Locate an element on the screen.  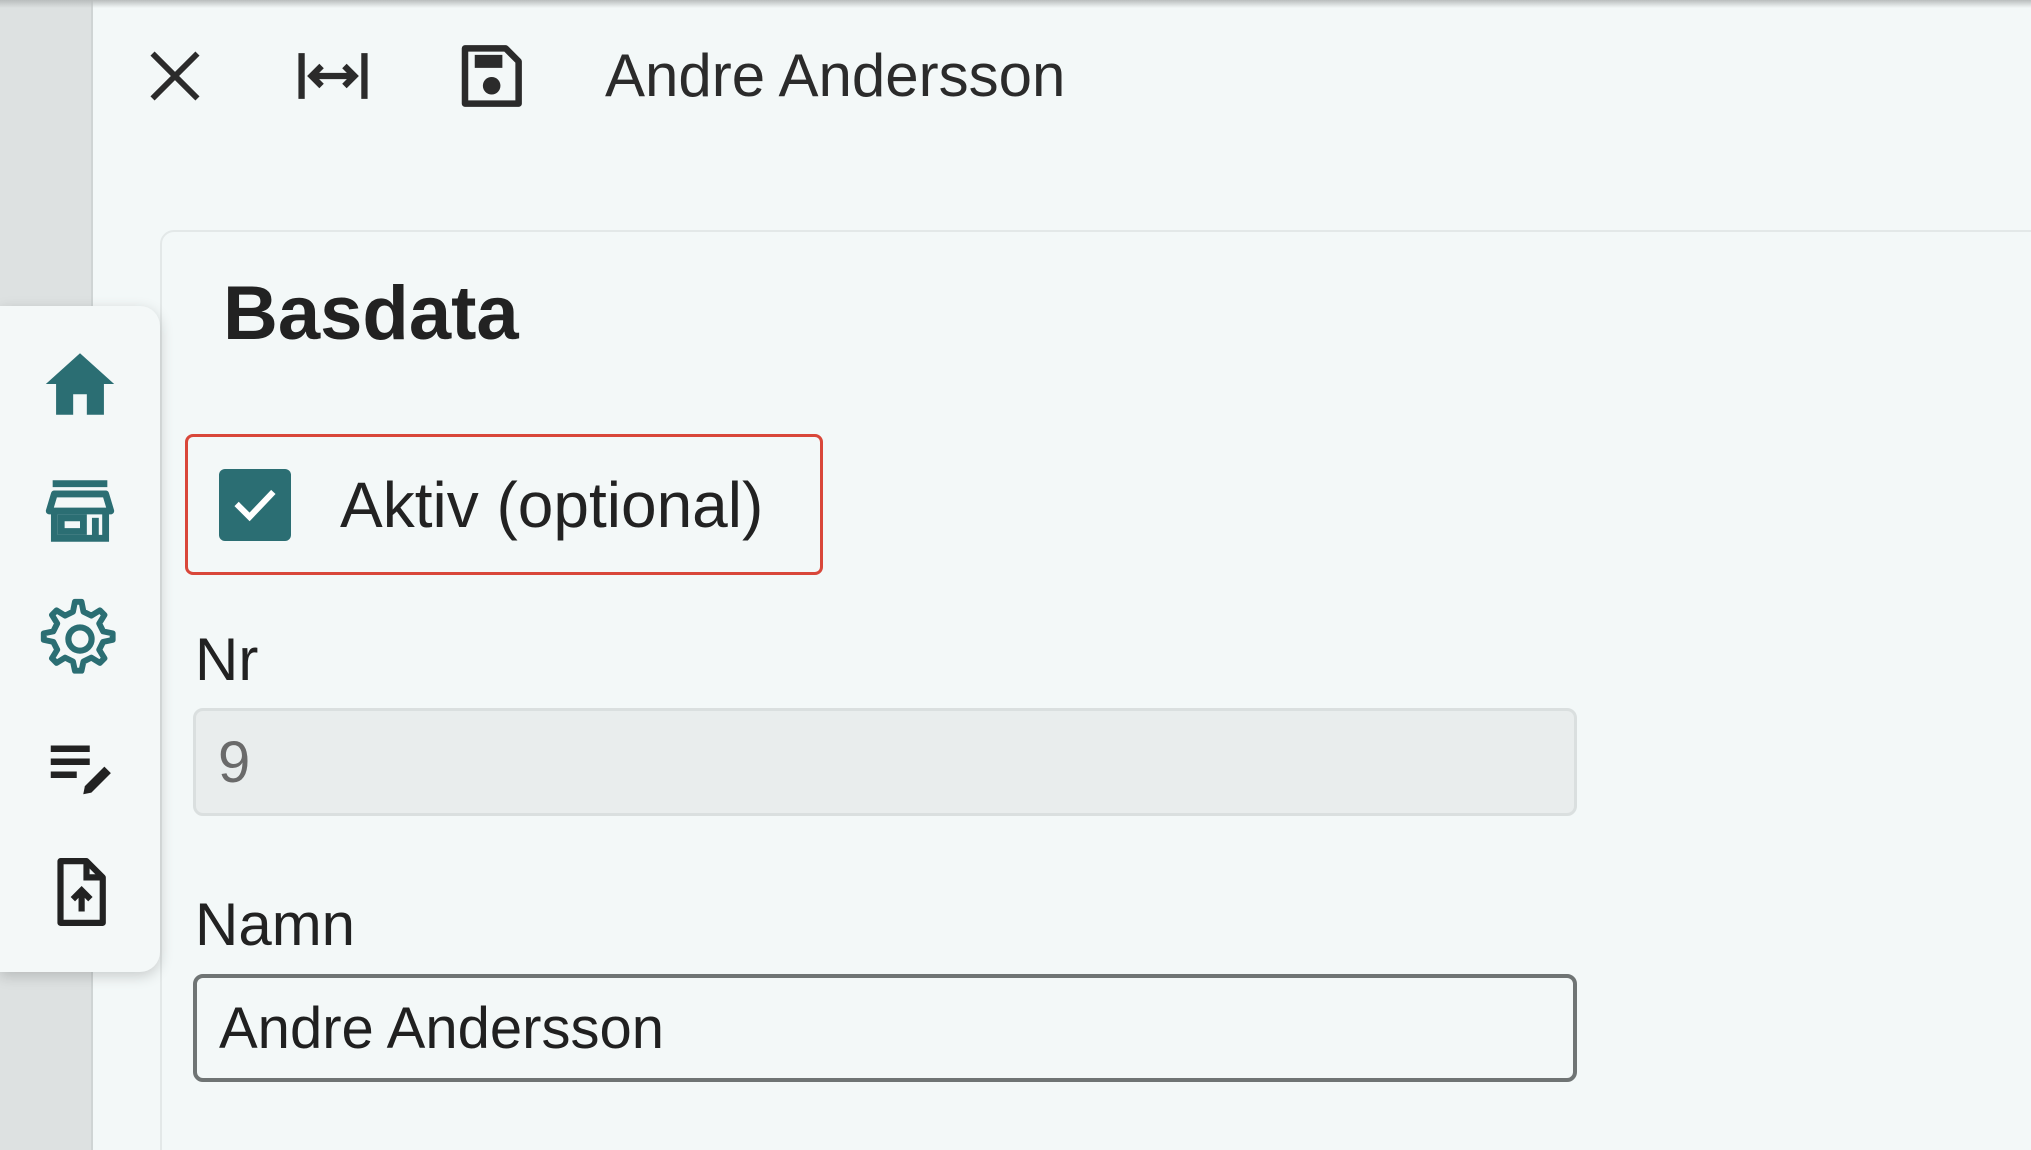
file-upload-icon is located at coordinates (81, 892).